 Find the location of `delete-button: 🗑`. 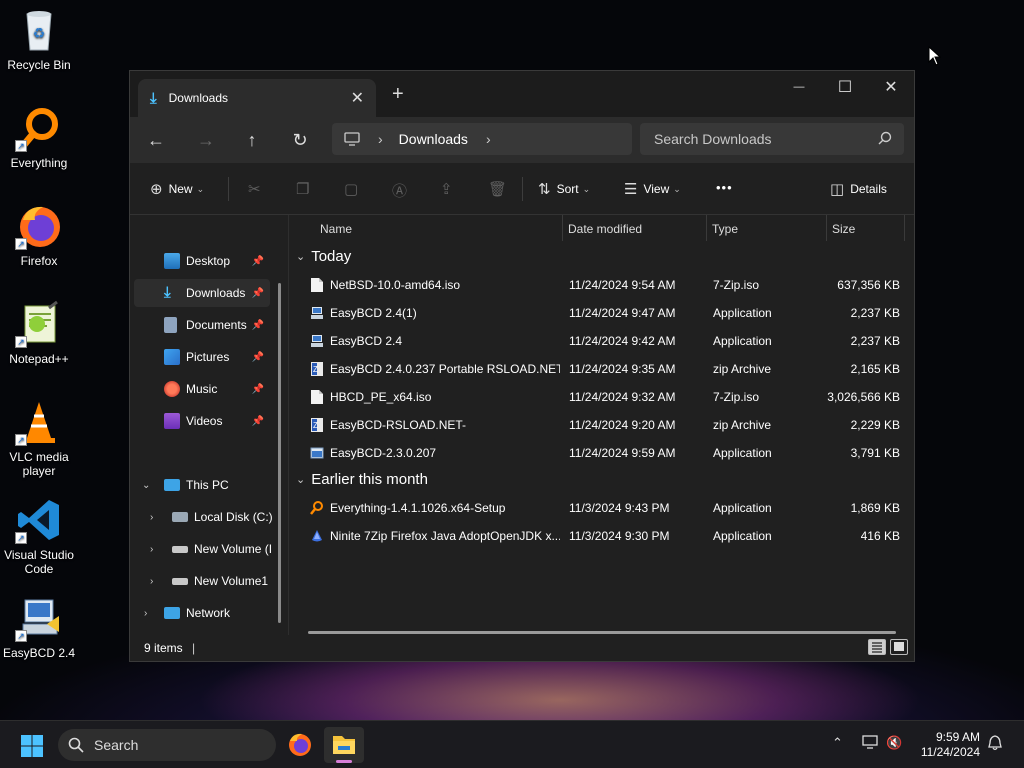

delete-button: 🗑 is located at coordinates (500, 189).